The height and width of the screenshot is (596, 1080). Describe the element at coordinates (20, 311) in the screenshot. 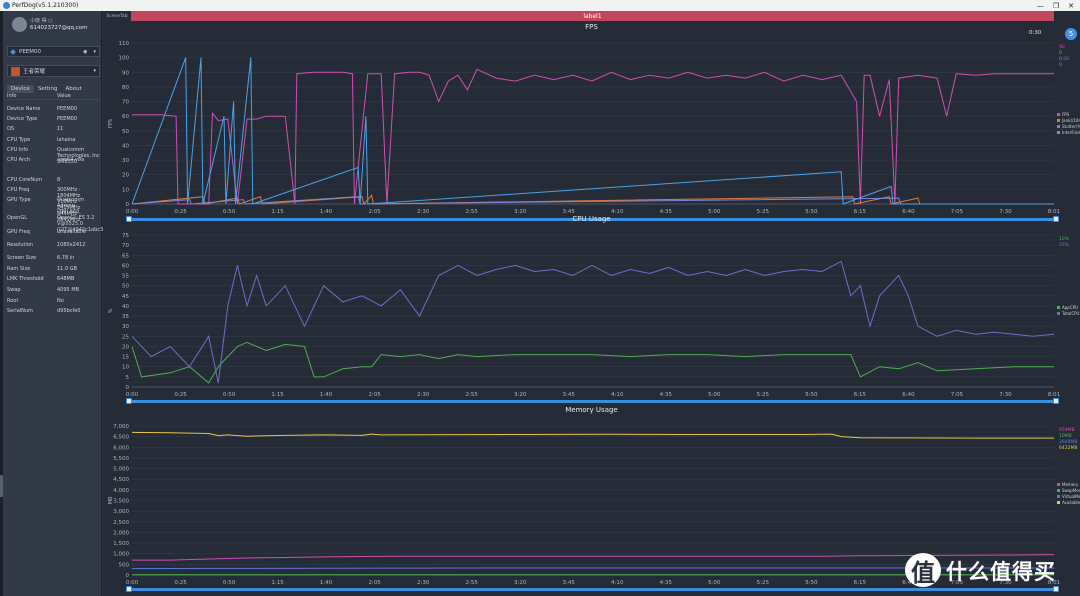

I see `info-key: SerialNum` at that location.